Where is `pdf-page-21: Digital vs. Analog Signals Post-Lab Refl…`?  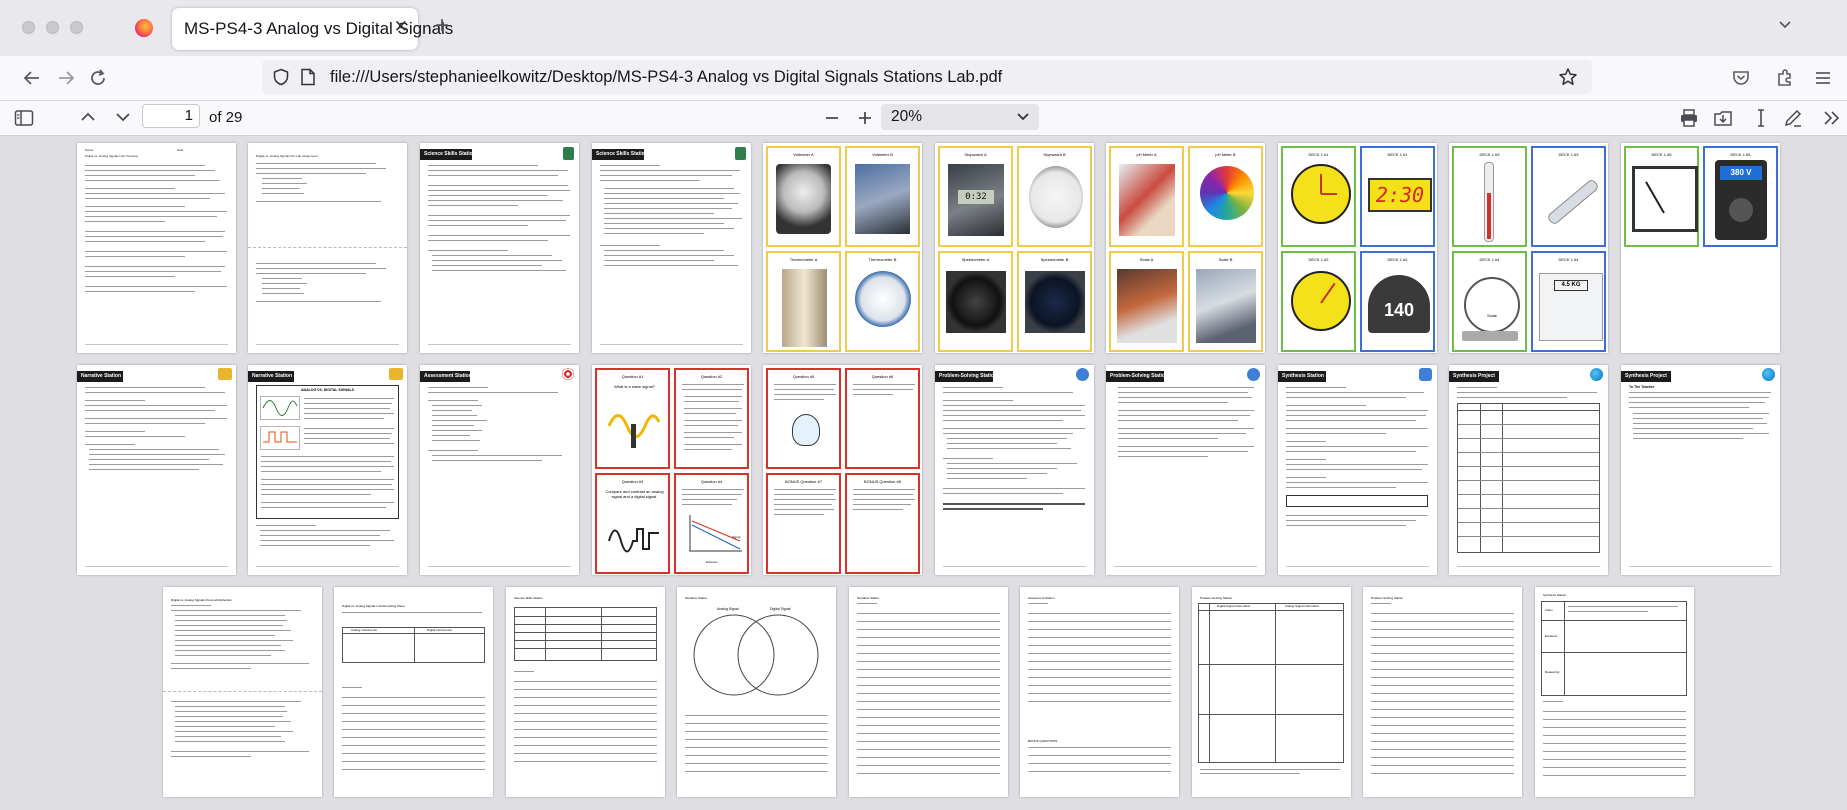 pdf-page-21: Digital vs. Analog Signals Post-Lab Refl… is located at coordinates (242, 692).